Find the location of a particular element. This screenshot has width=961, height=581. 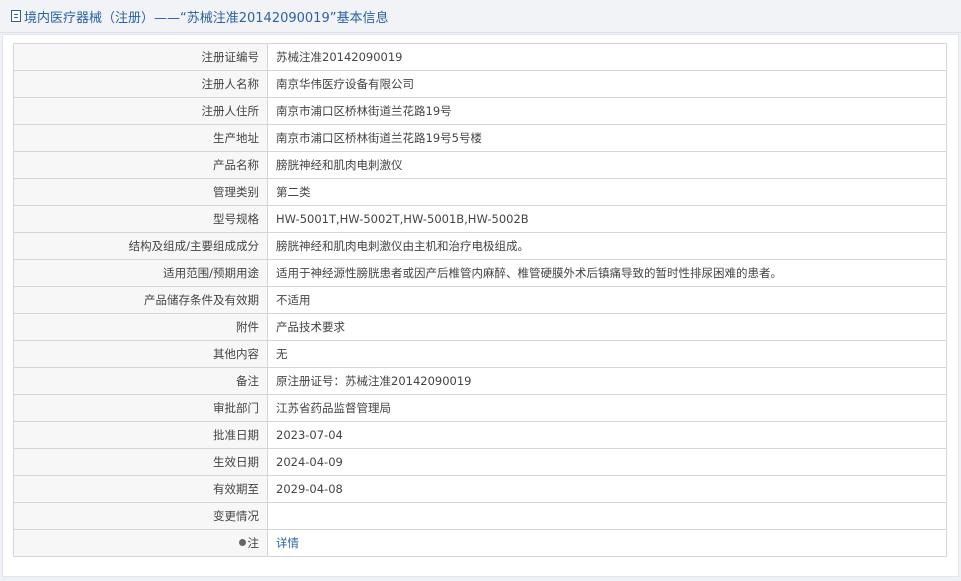

field-label: 批准日期 is located at coordinates (140, 435).